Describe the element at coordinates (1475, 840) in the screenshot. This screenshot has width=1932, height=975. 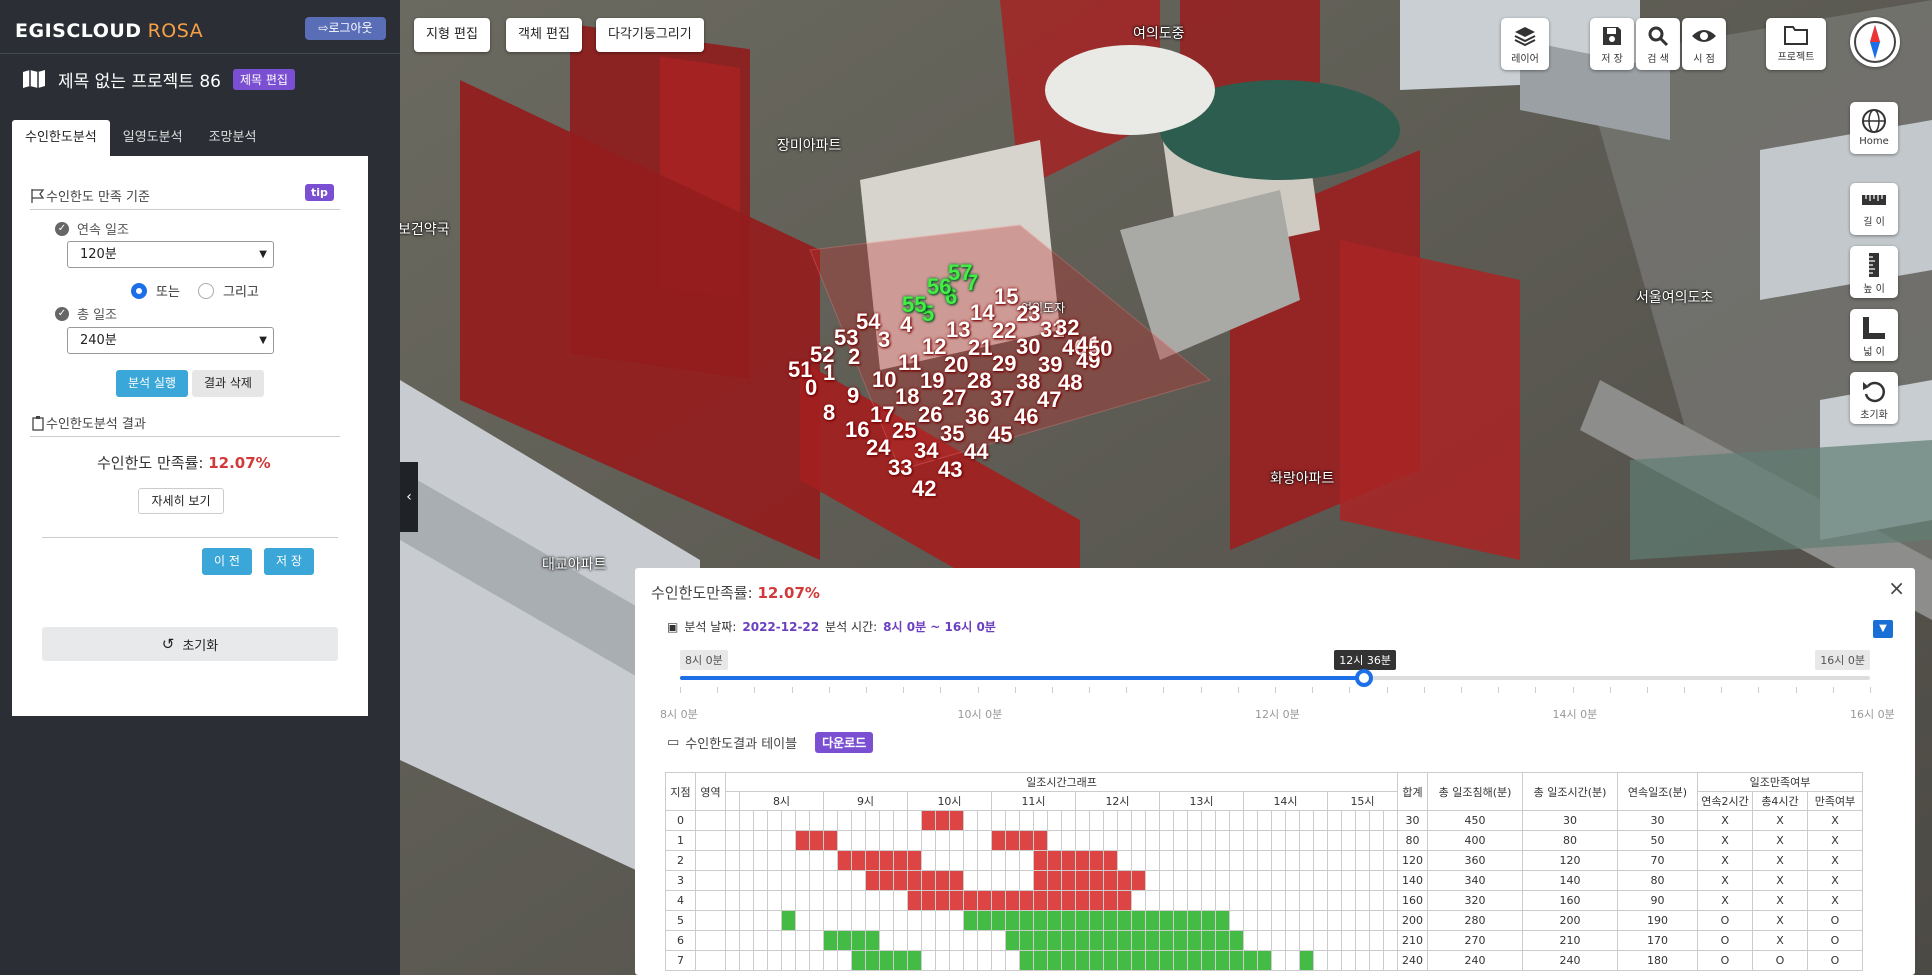
I see `cell-total-shadow: 400` at that location.